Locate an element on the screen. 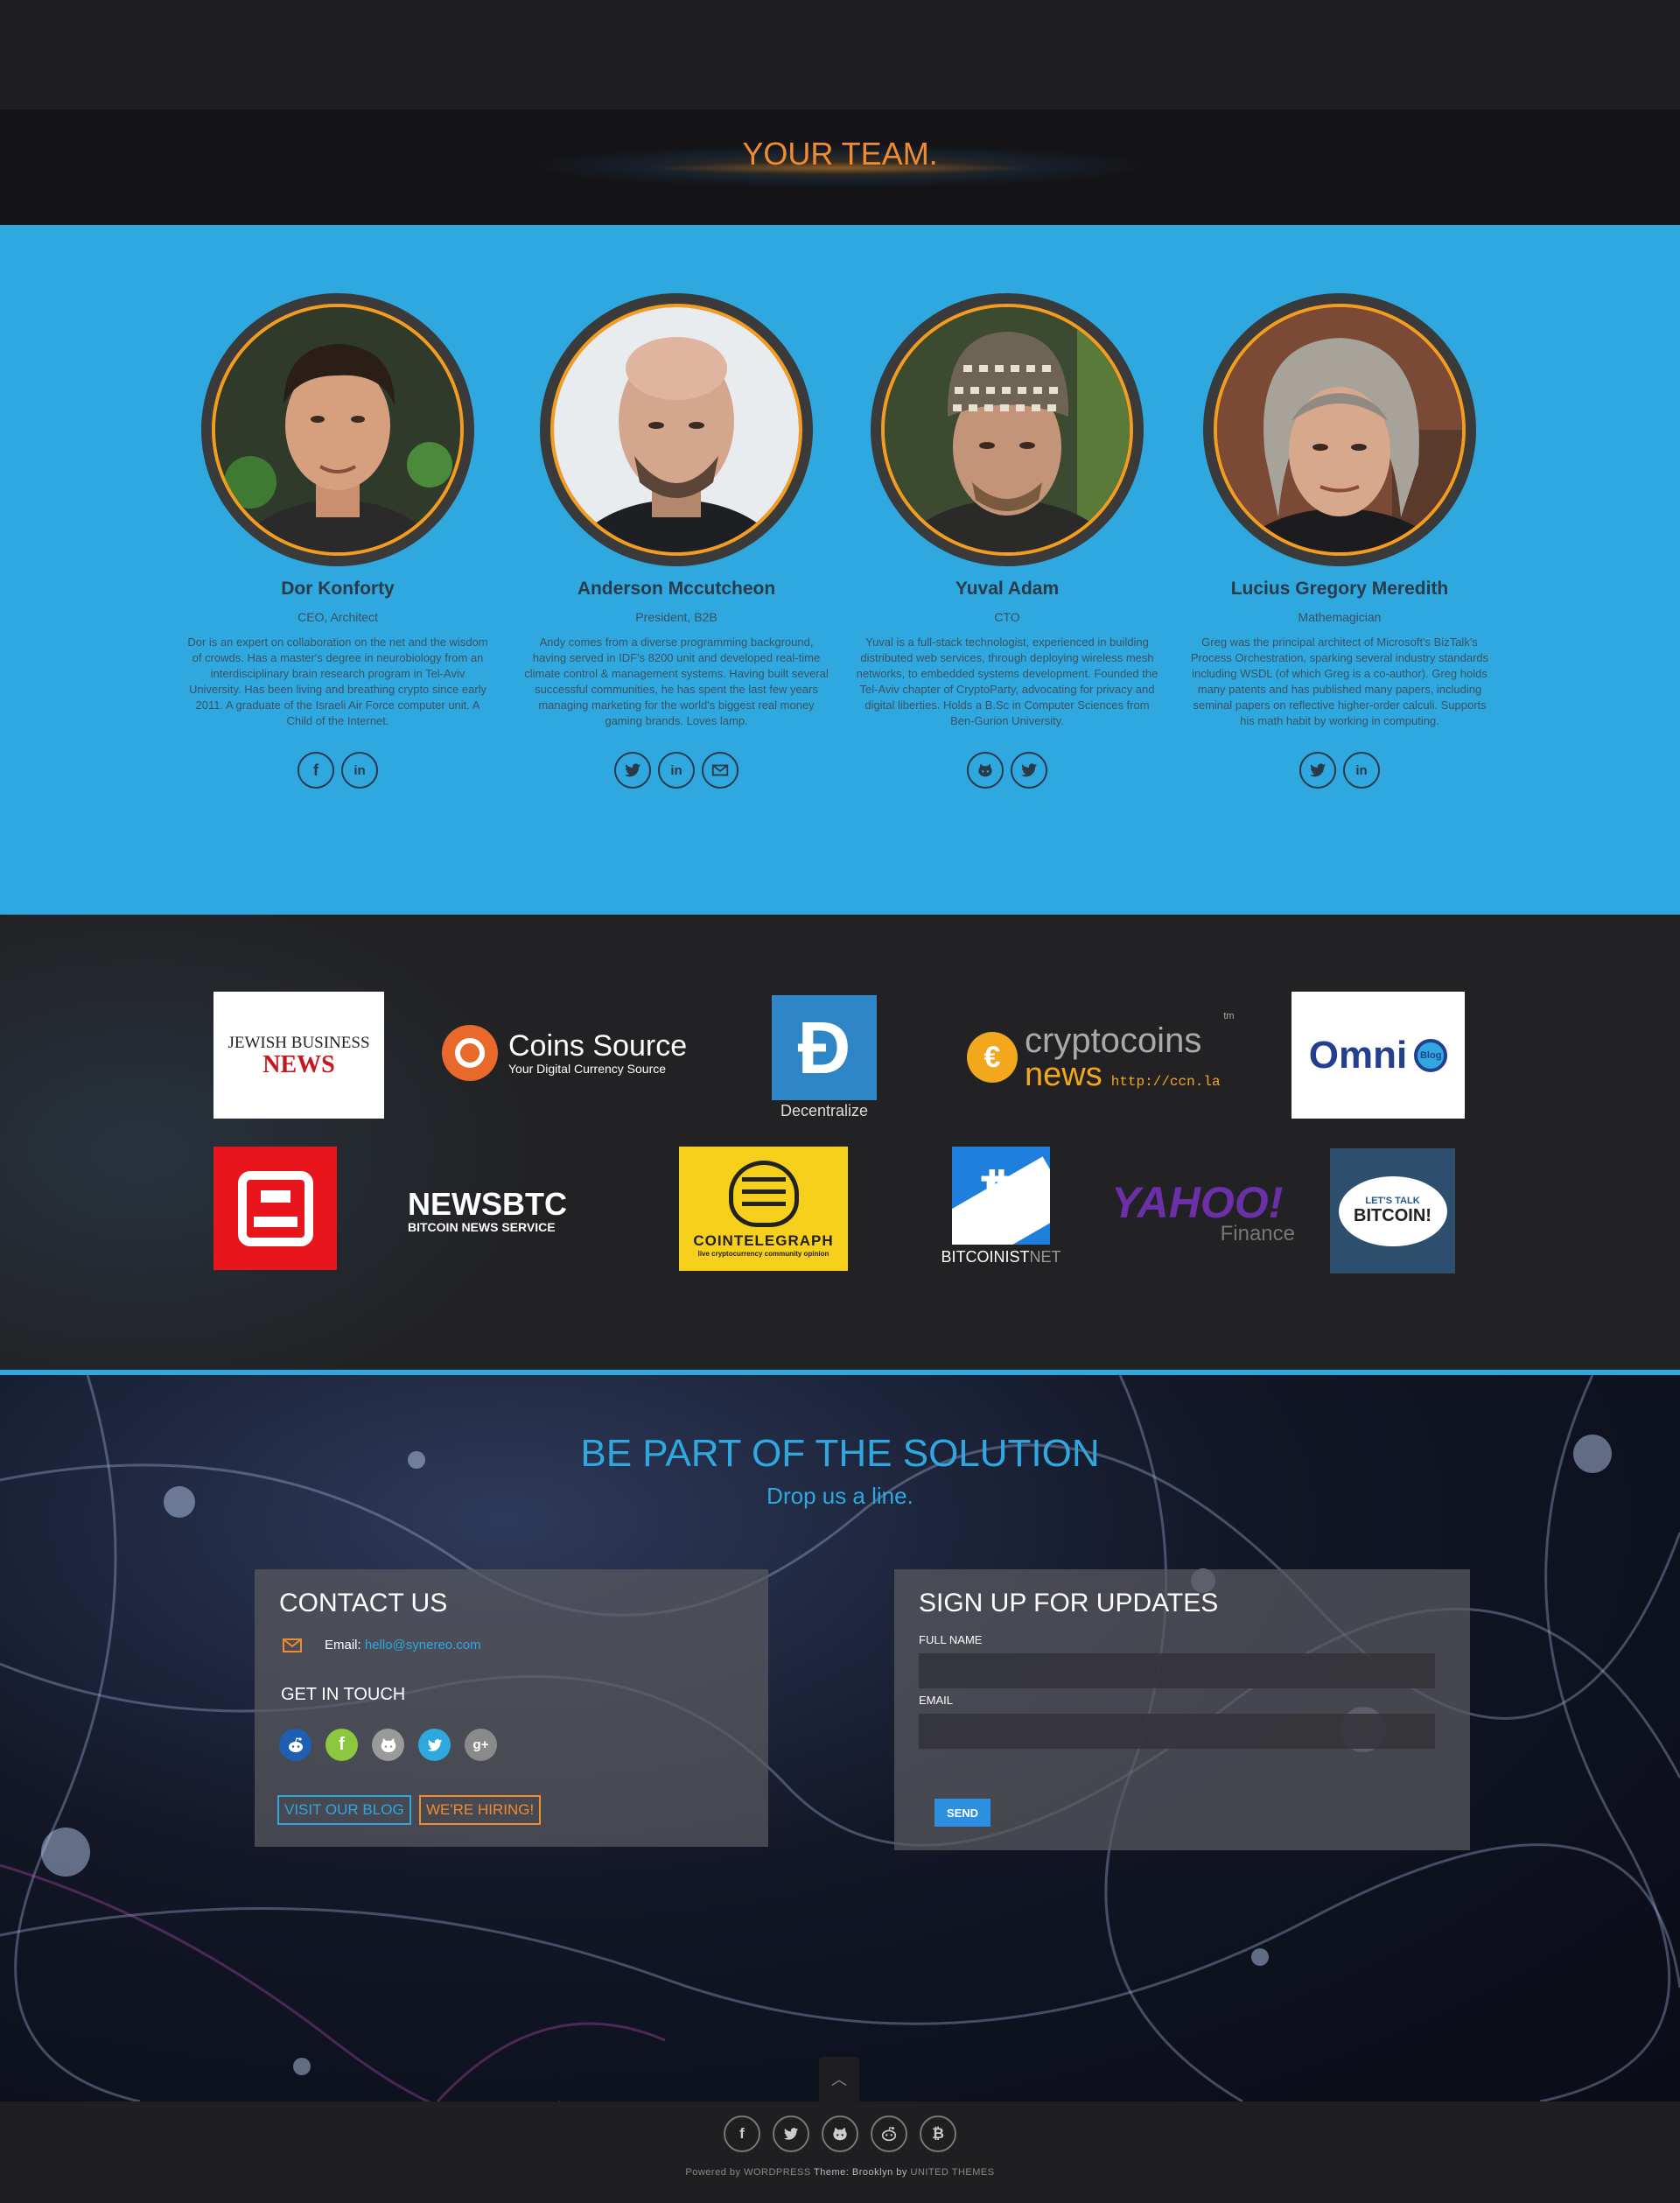 The width and height of the screenshot is (1680, 2203). visit-blog-button: VISIT OUR BLOG is located at coordinates (344, 1810).